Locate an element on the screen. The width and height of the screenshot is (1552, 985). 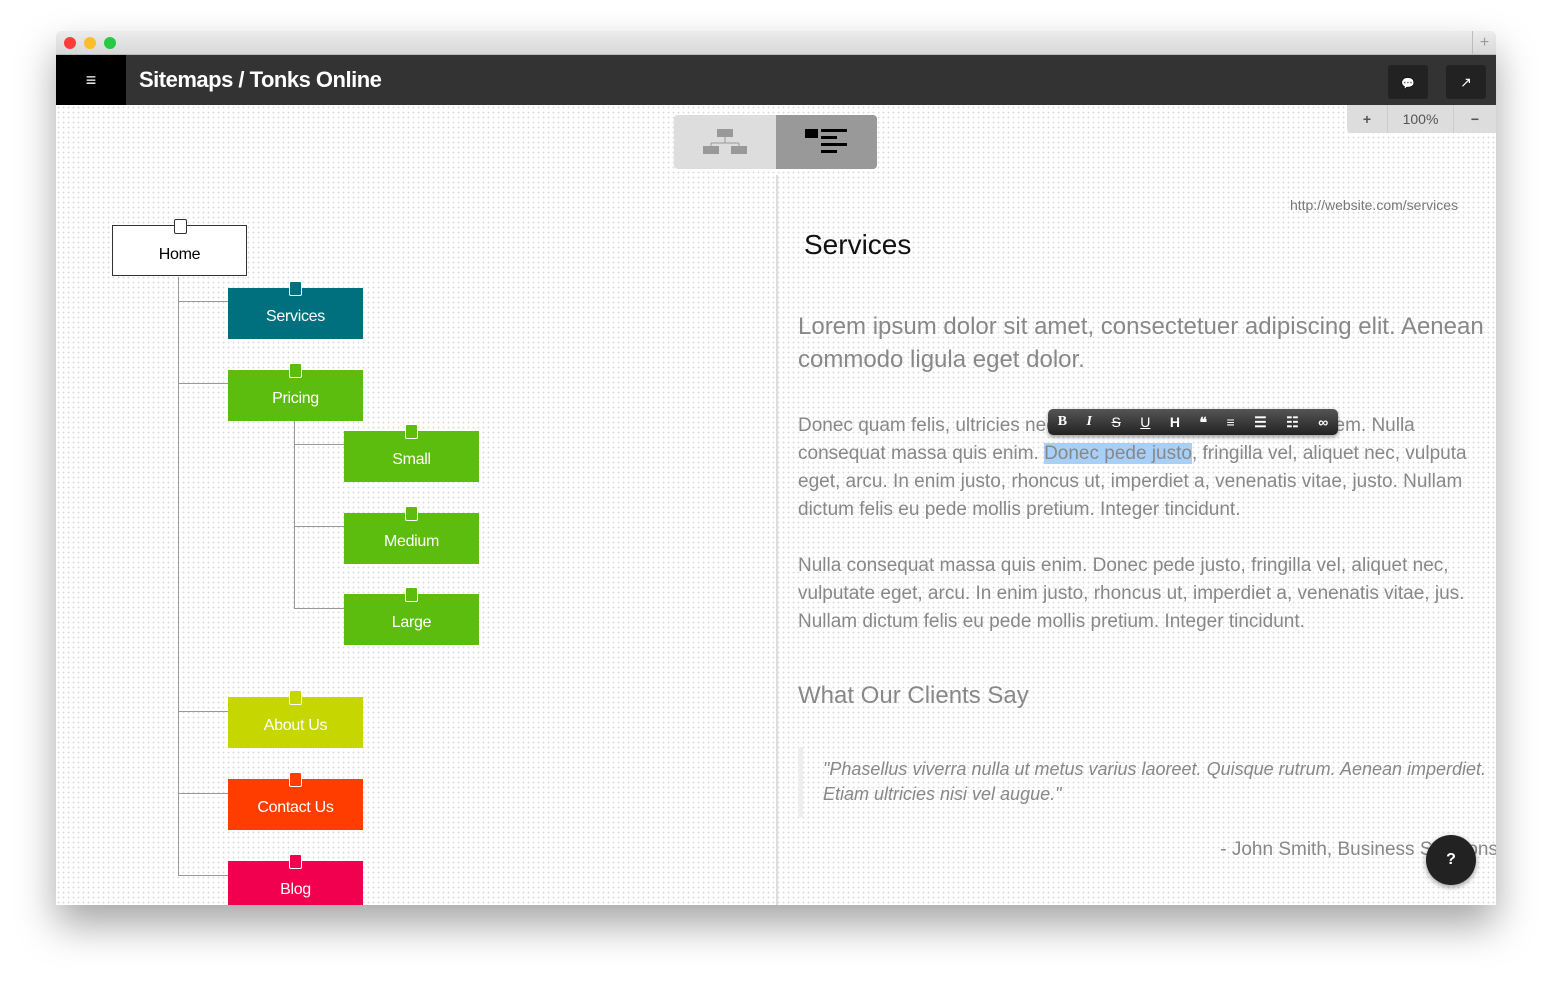
zoom-level: 100% is located at coordinates (1421, 119).